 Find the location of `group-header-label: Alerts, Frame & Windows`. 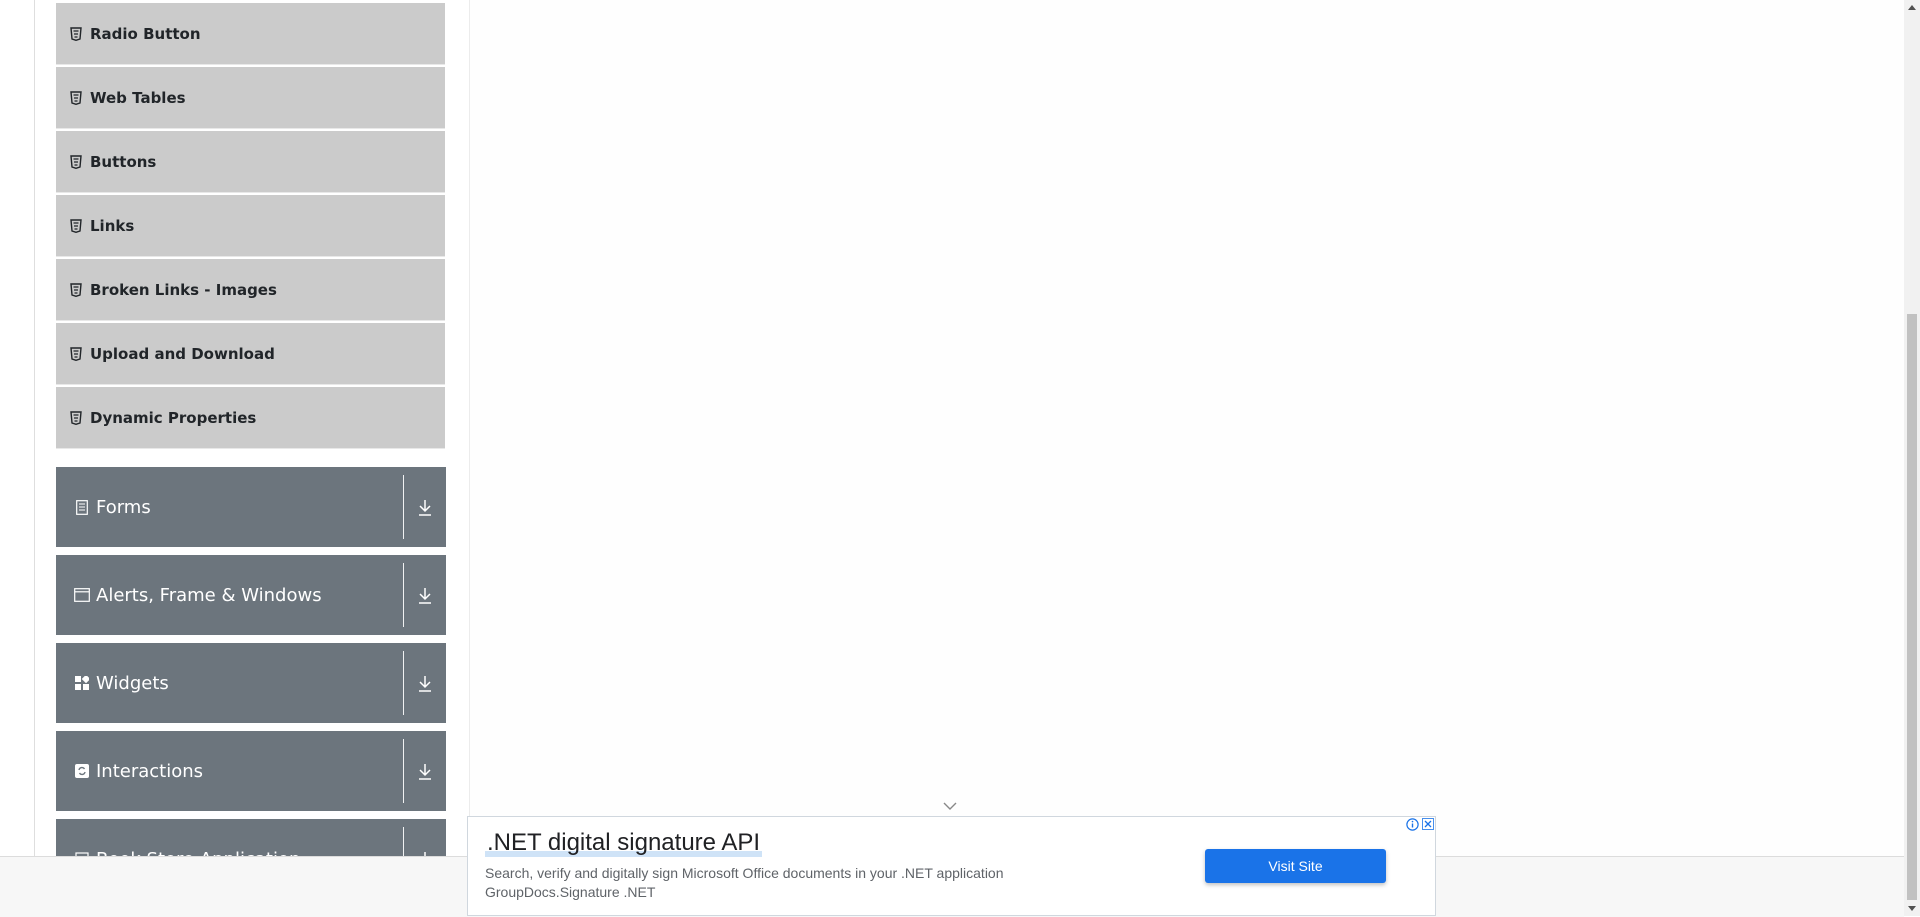

group-header-label: Alerts, Frame & Windows is located at coordinates (209, 595).